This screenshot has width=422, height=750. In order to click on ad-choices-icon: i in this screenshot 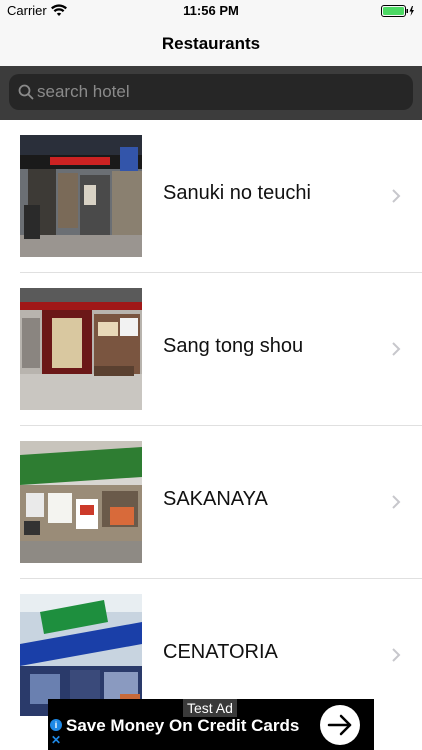, I will do `click(56, 725)`.